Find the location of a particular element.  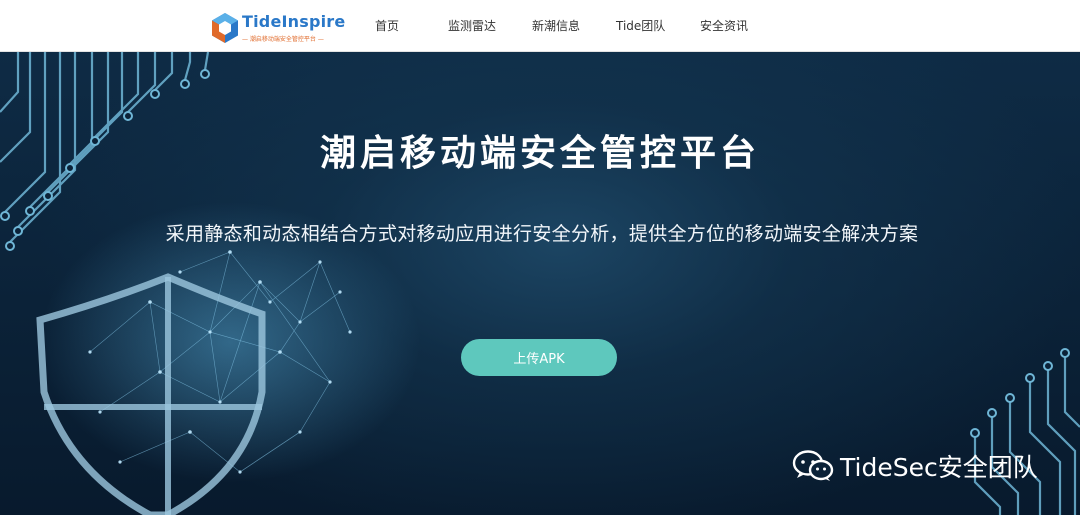

wechat-icon is located at coordinates (813, 465).